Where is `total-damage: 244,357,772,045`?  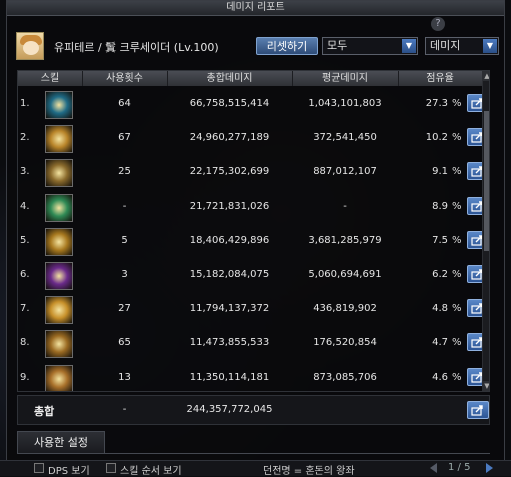 total-damage: 244,357,772,045 is located at coordinates (229, 409).